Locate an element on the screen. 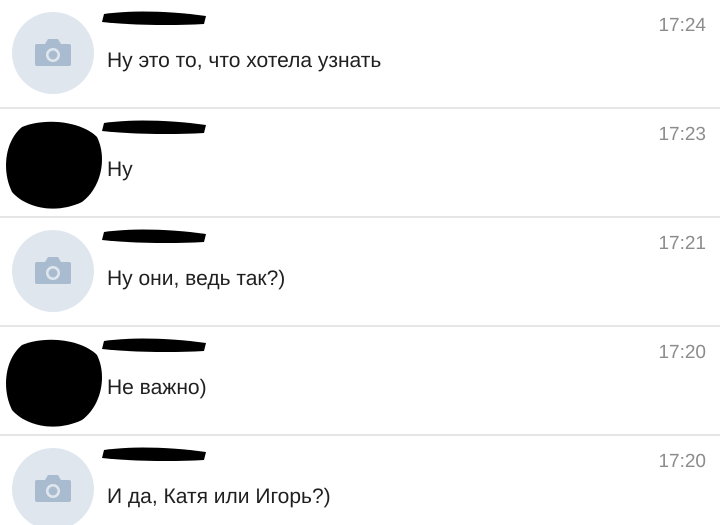 The height and width of the screenshot is (525, 720). message-time: 17:23 is located at coordinates (682, 135).